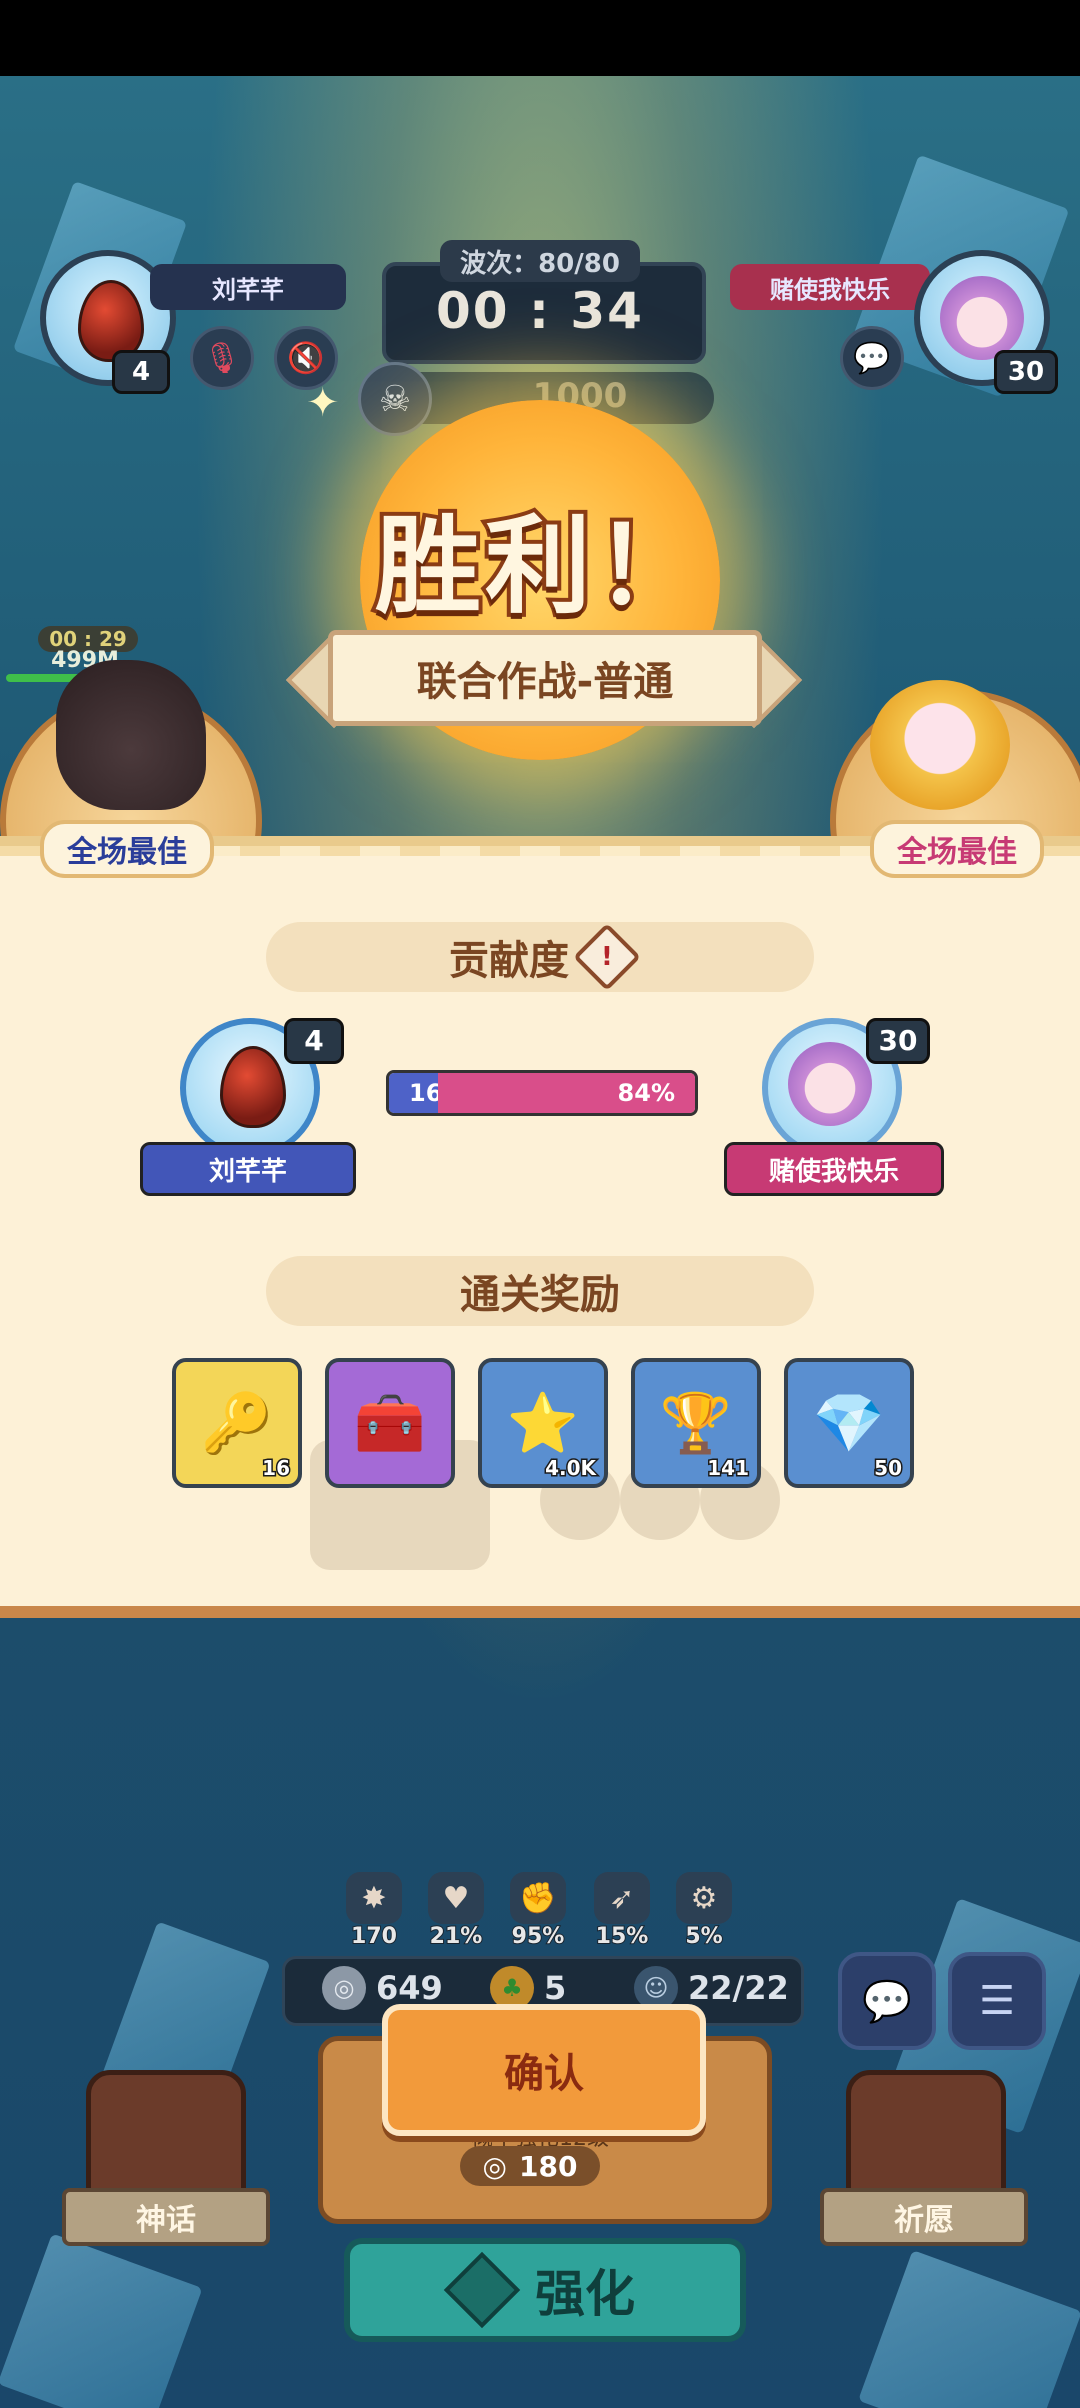 The width and height of the screenshot is (1080, 2408). I want to click on stat-value: 15%, so click(622, 1936).